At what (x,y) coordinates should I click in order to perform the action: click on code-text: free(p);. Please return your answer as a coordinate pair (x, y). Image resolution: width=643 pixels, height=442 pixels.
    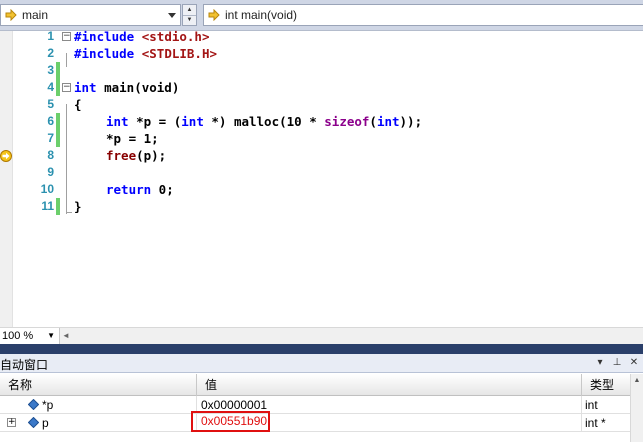
    Looking at the image, I should click on (136, 155).